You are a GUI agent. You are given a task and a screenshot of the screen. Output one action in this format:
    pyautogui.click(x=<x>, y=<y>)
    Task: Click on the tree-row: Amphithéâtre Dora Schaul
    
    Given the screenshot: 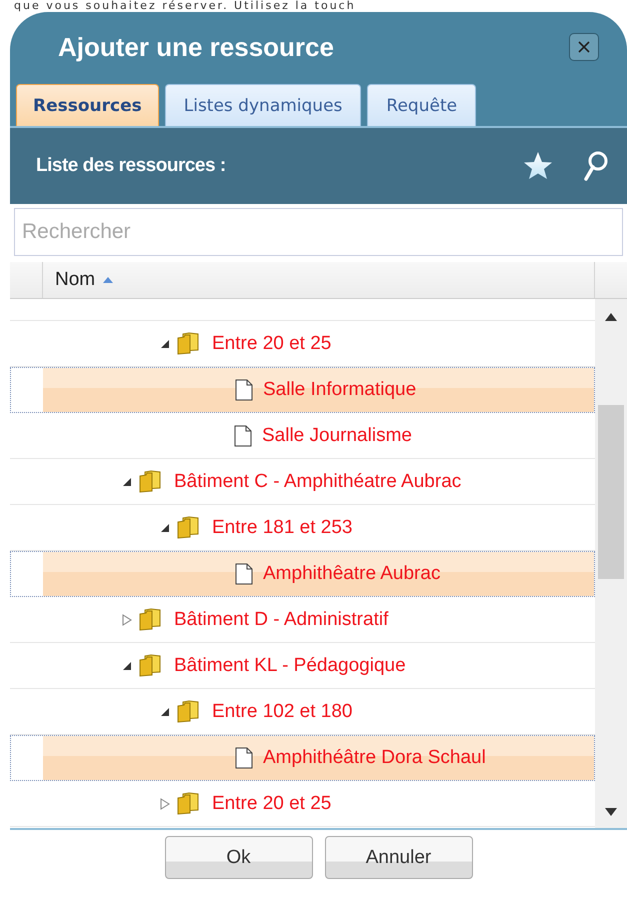 What is the action you would take?
    pyautogui.click(x=318, y=758)
    